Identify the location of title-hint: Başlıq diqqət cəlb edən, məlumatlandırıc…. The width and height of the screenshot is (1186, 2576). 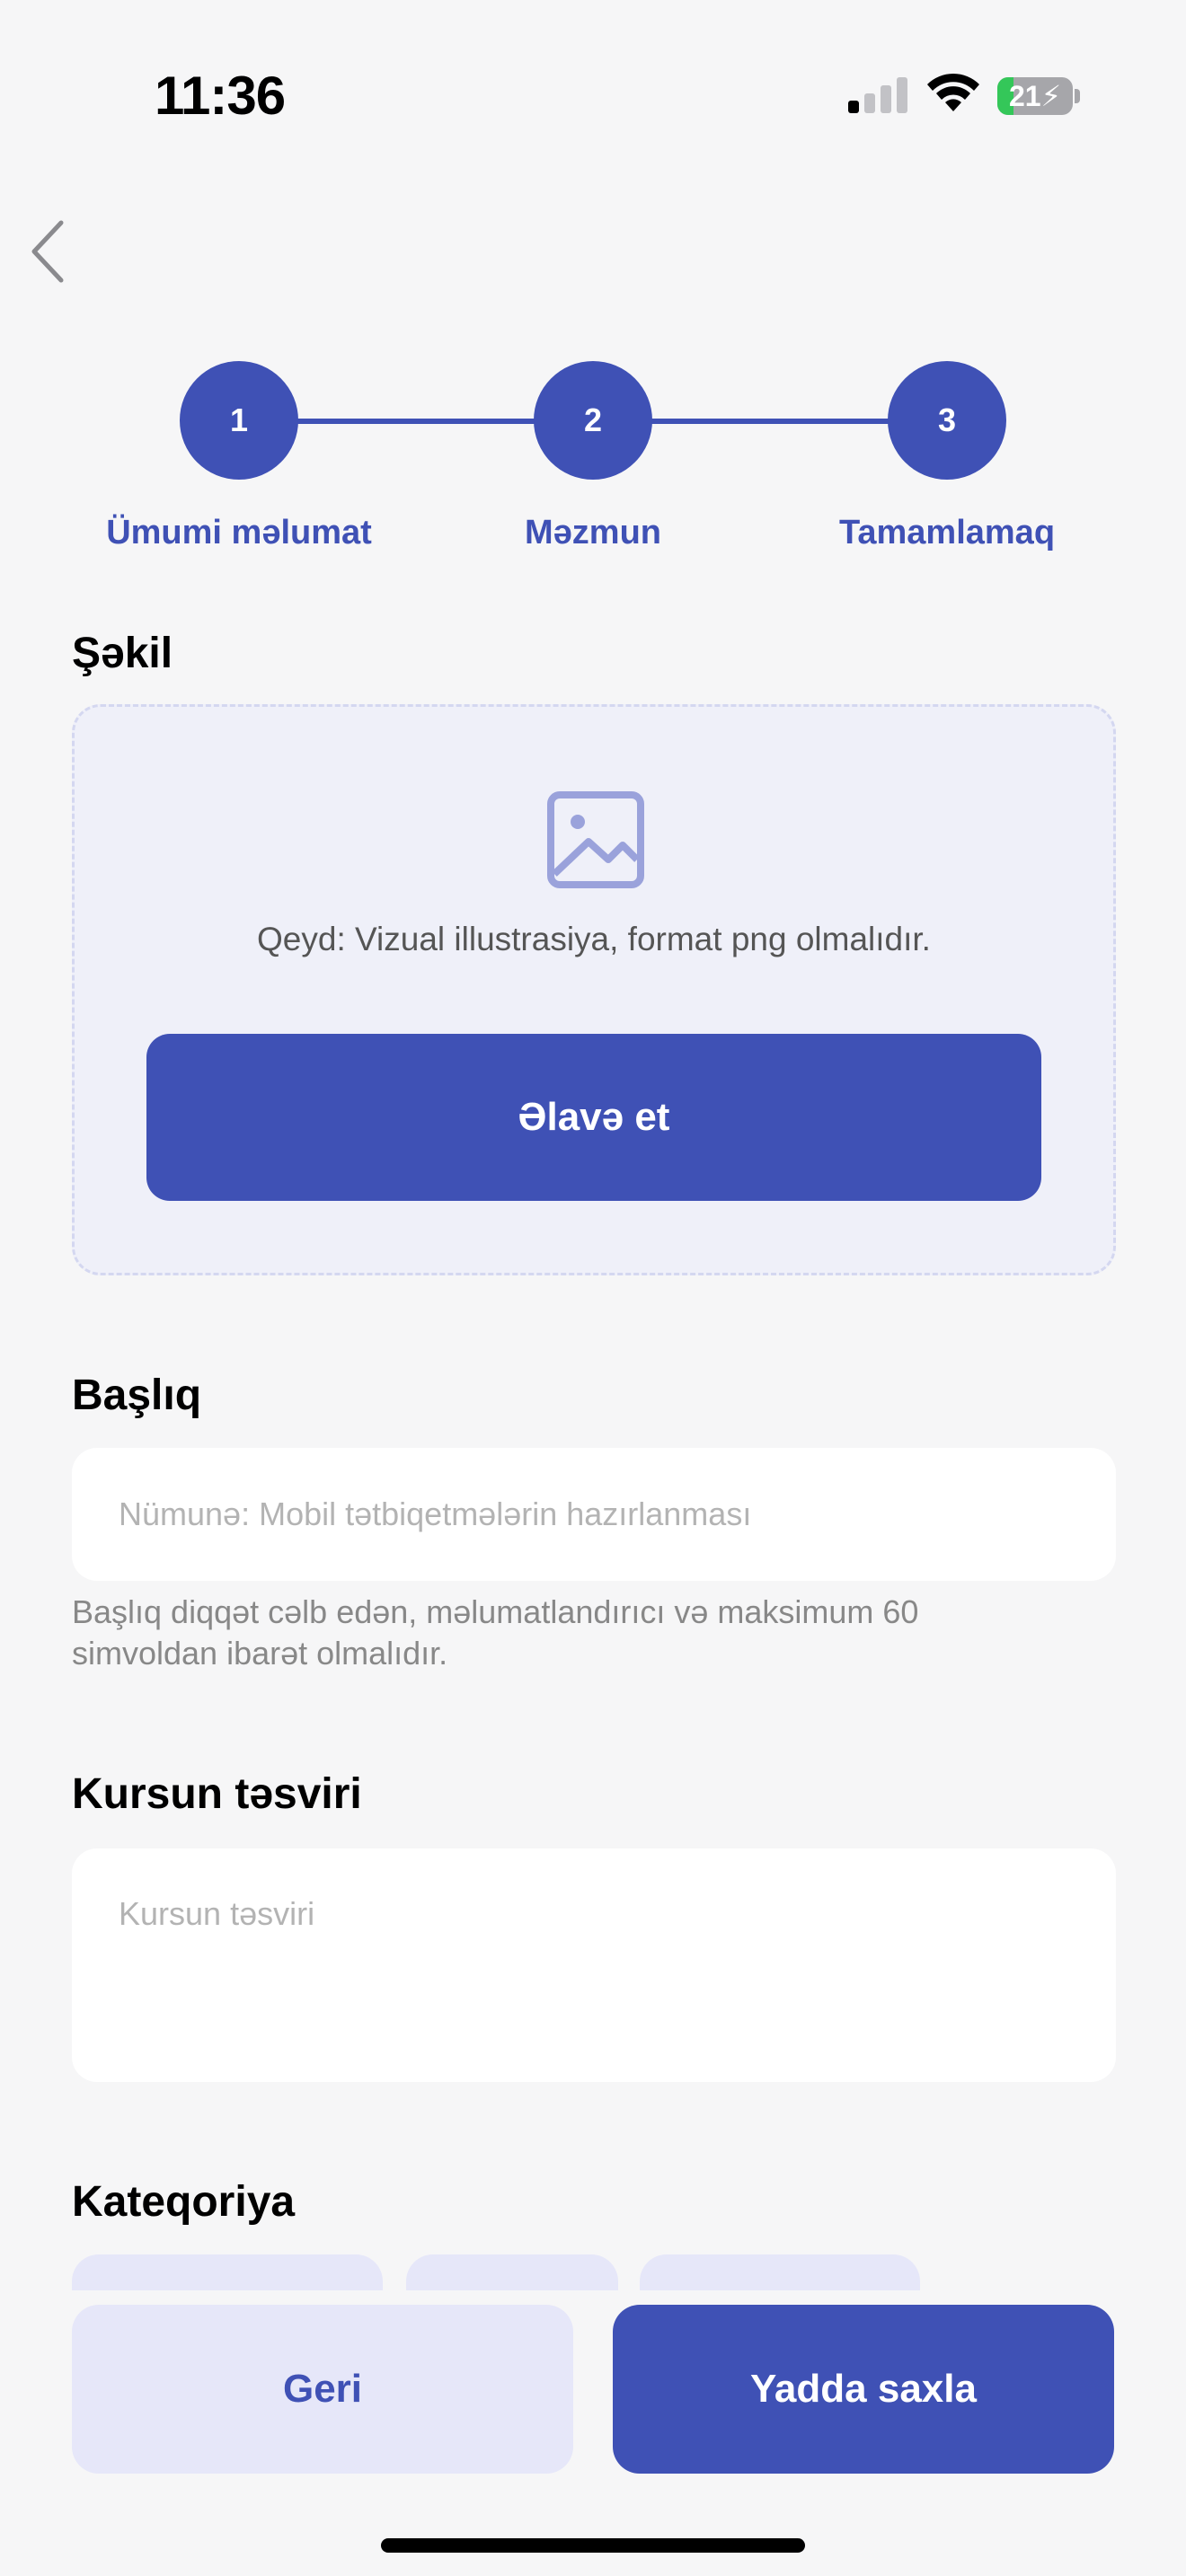
(495, 1632).